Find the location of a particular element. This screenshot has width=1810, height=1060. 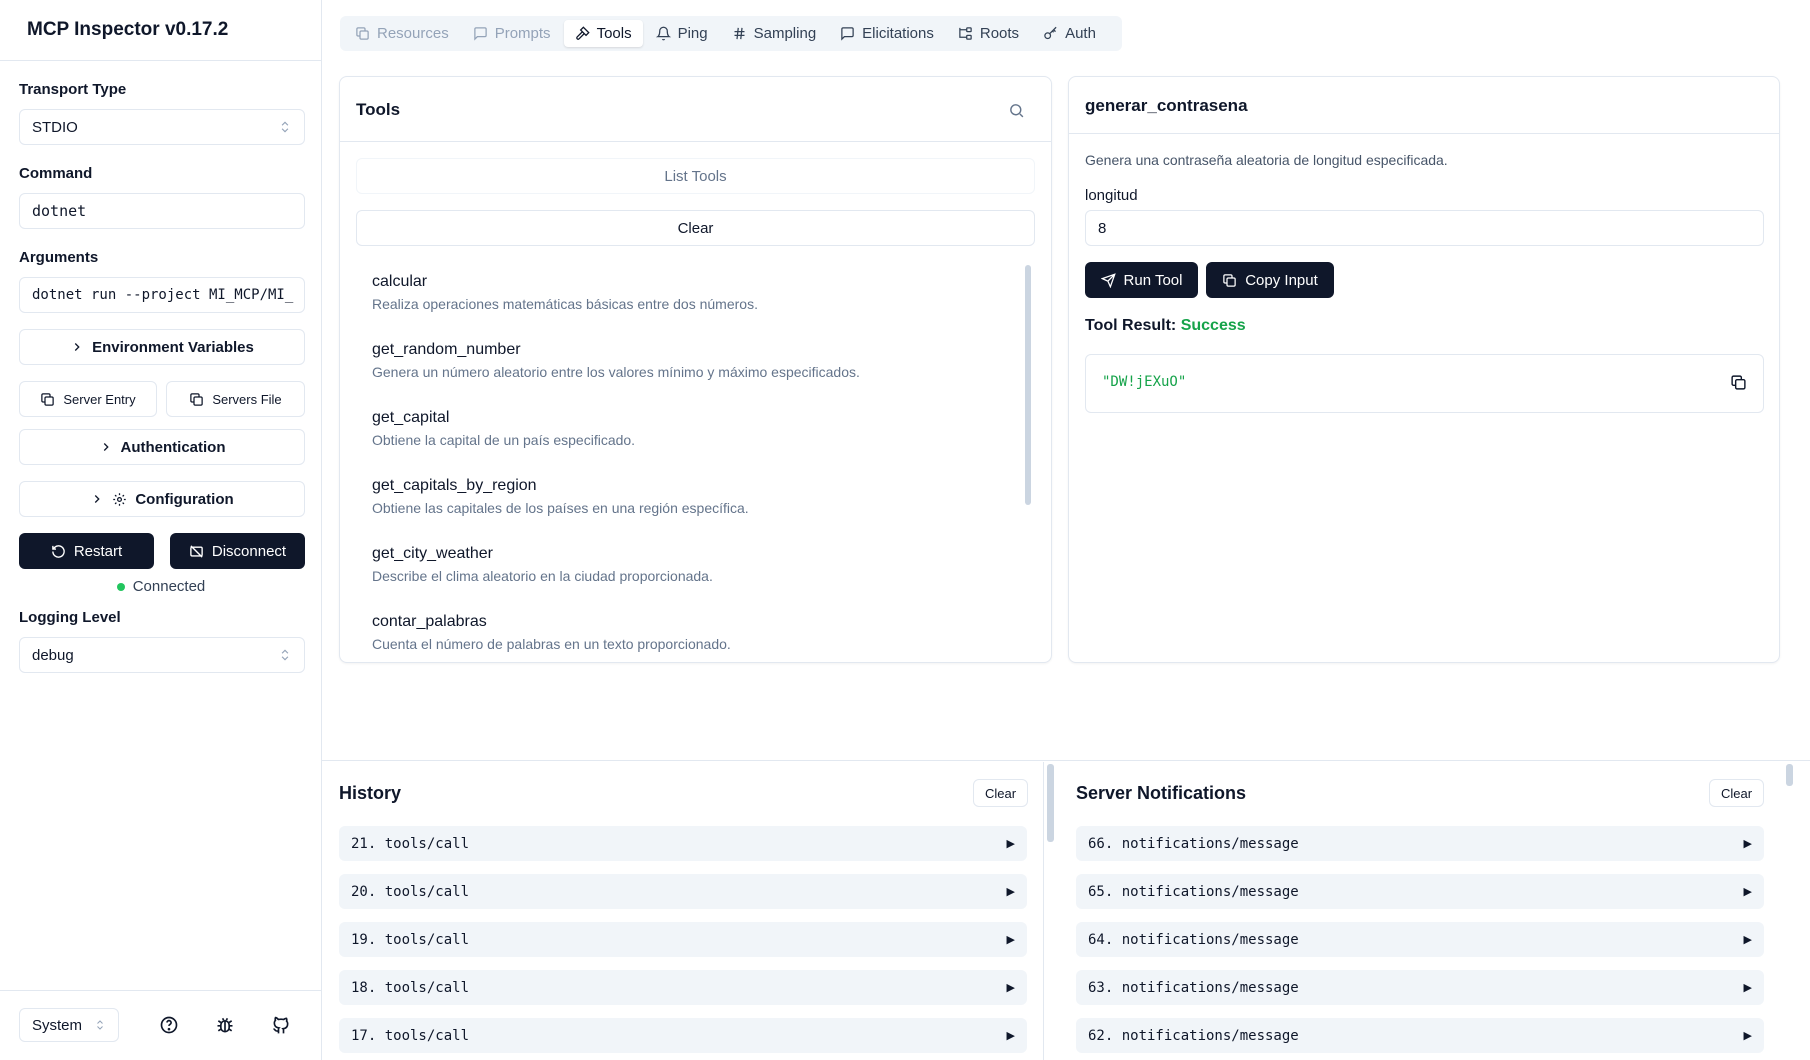

history-entry: 17. tools/call is located at coordinates (410, 1035).